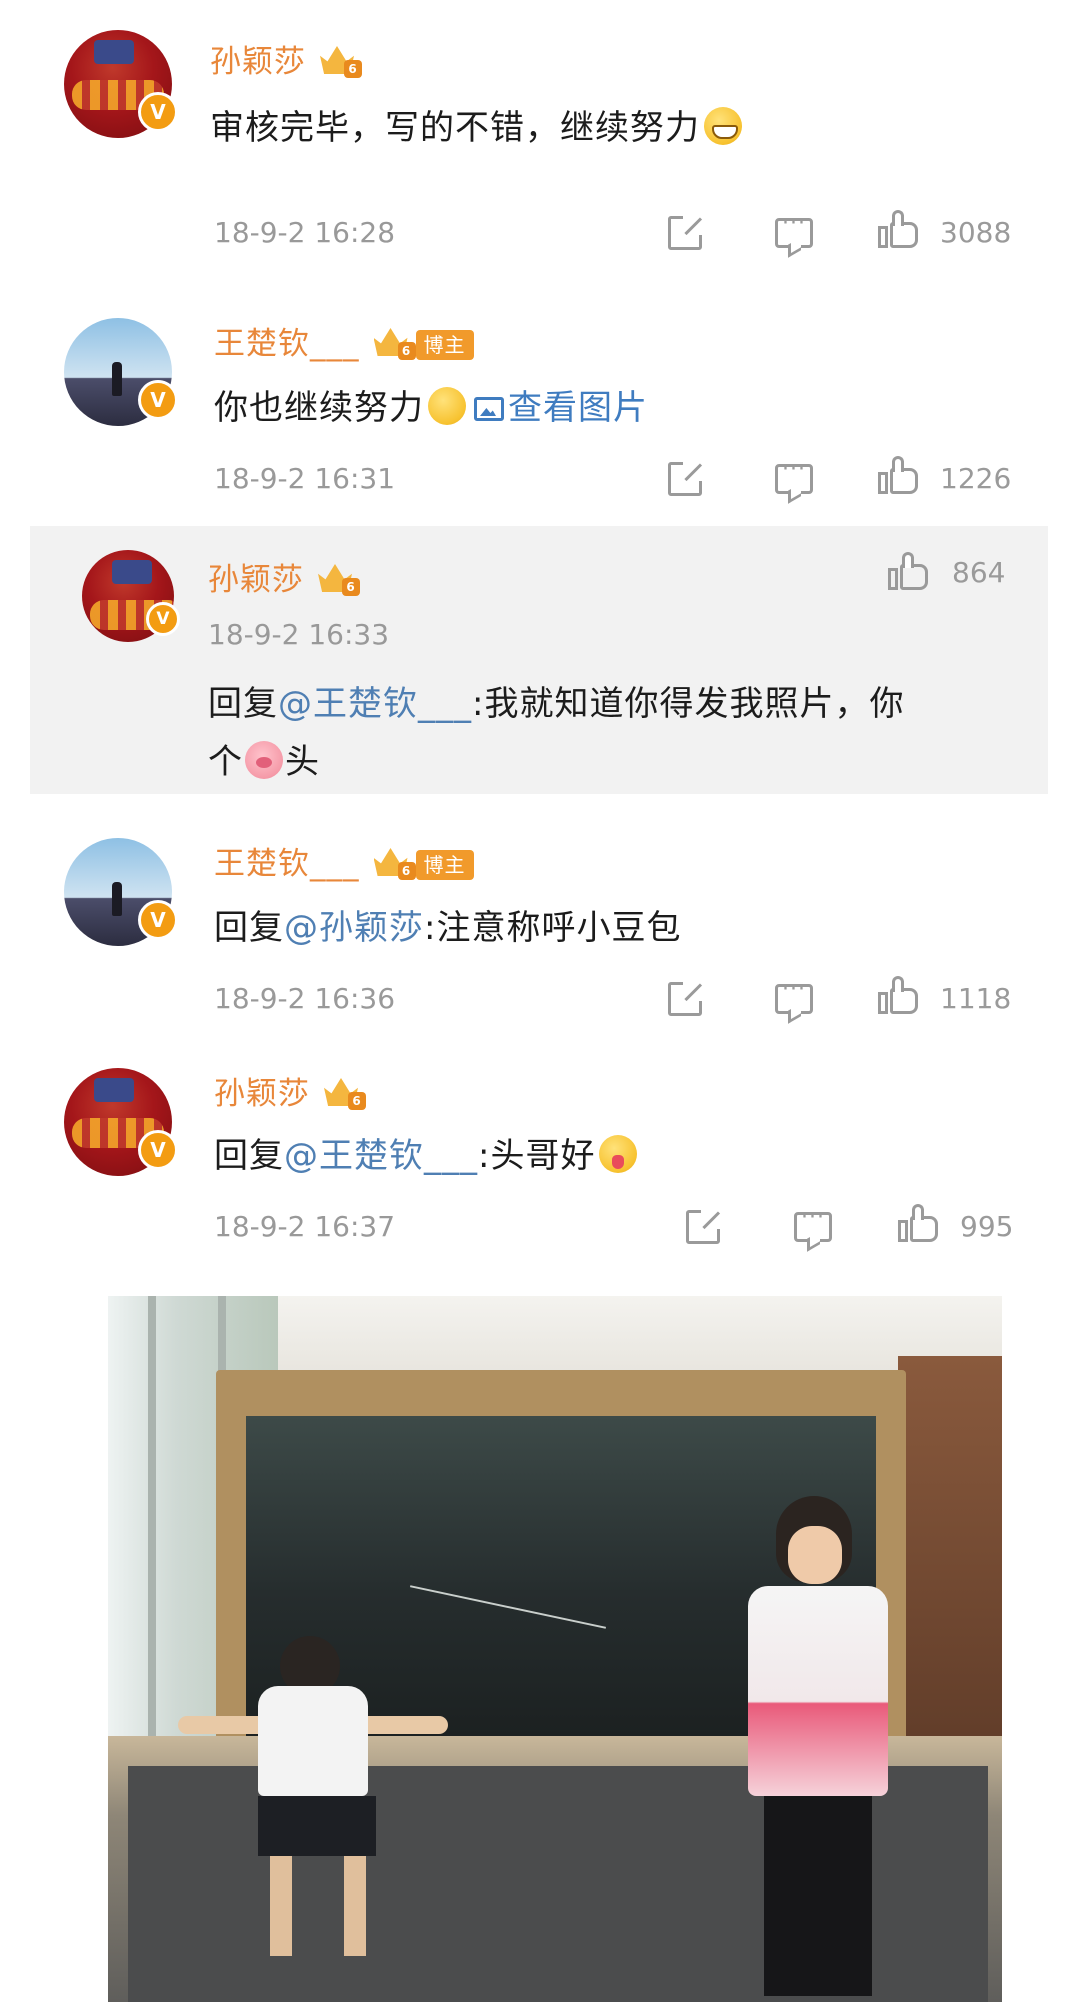 This screenshot has height=2002, width=1080. What do you see at coordinates (976, 478) in the screenshot?
I see `like-count: 1226` at bounding box center [976, 478].